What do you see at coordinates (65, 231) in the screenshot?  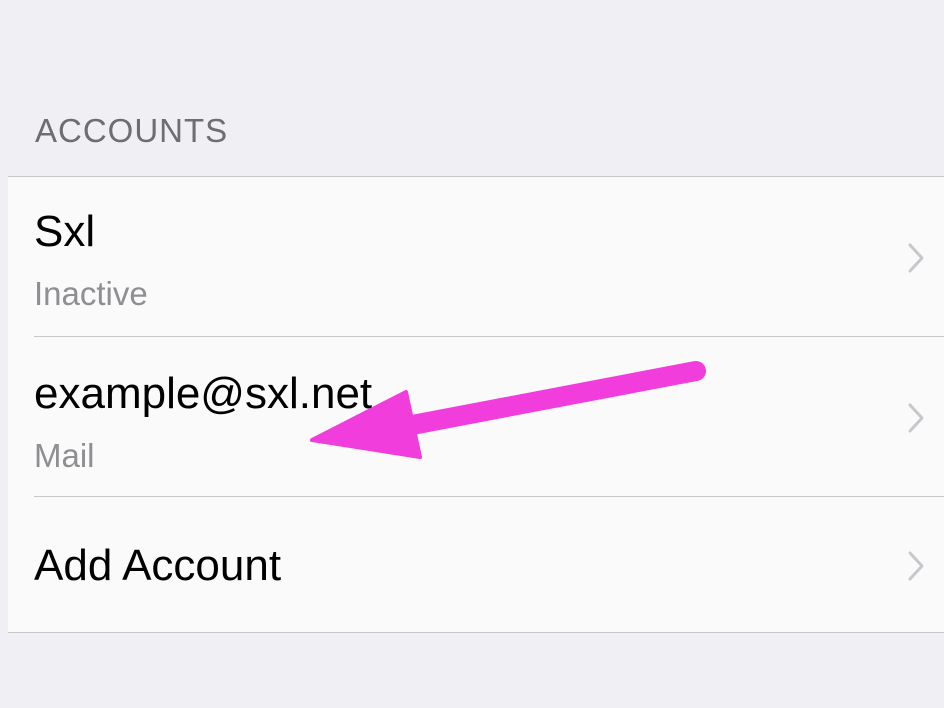 I see `account-title: Sxl` at bounding box center [65, 231].